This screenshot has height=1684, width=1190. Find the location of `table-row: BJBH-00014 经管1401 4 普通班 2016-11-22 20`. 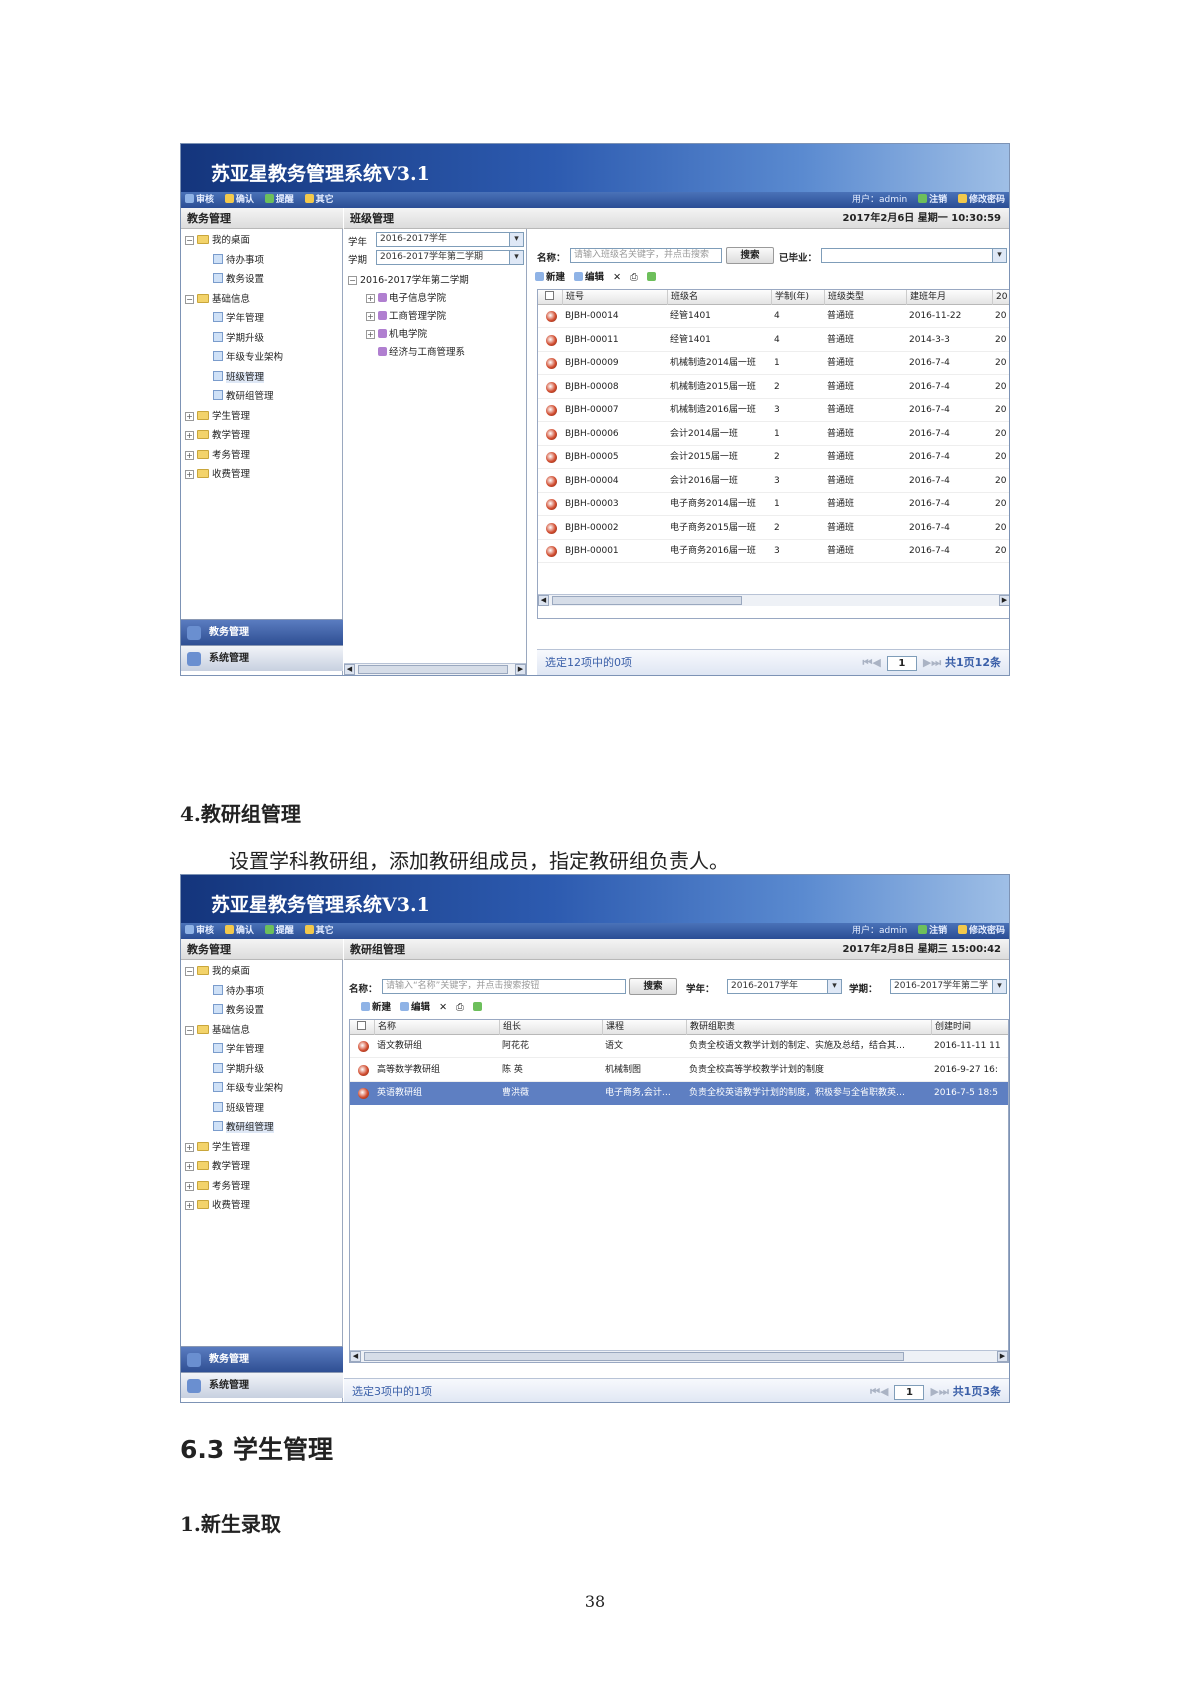

table-row: BJBH-00014 经管1401 4 普通班 2016-11-22 20 is located at coordinates (773, 316).